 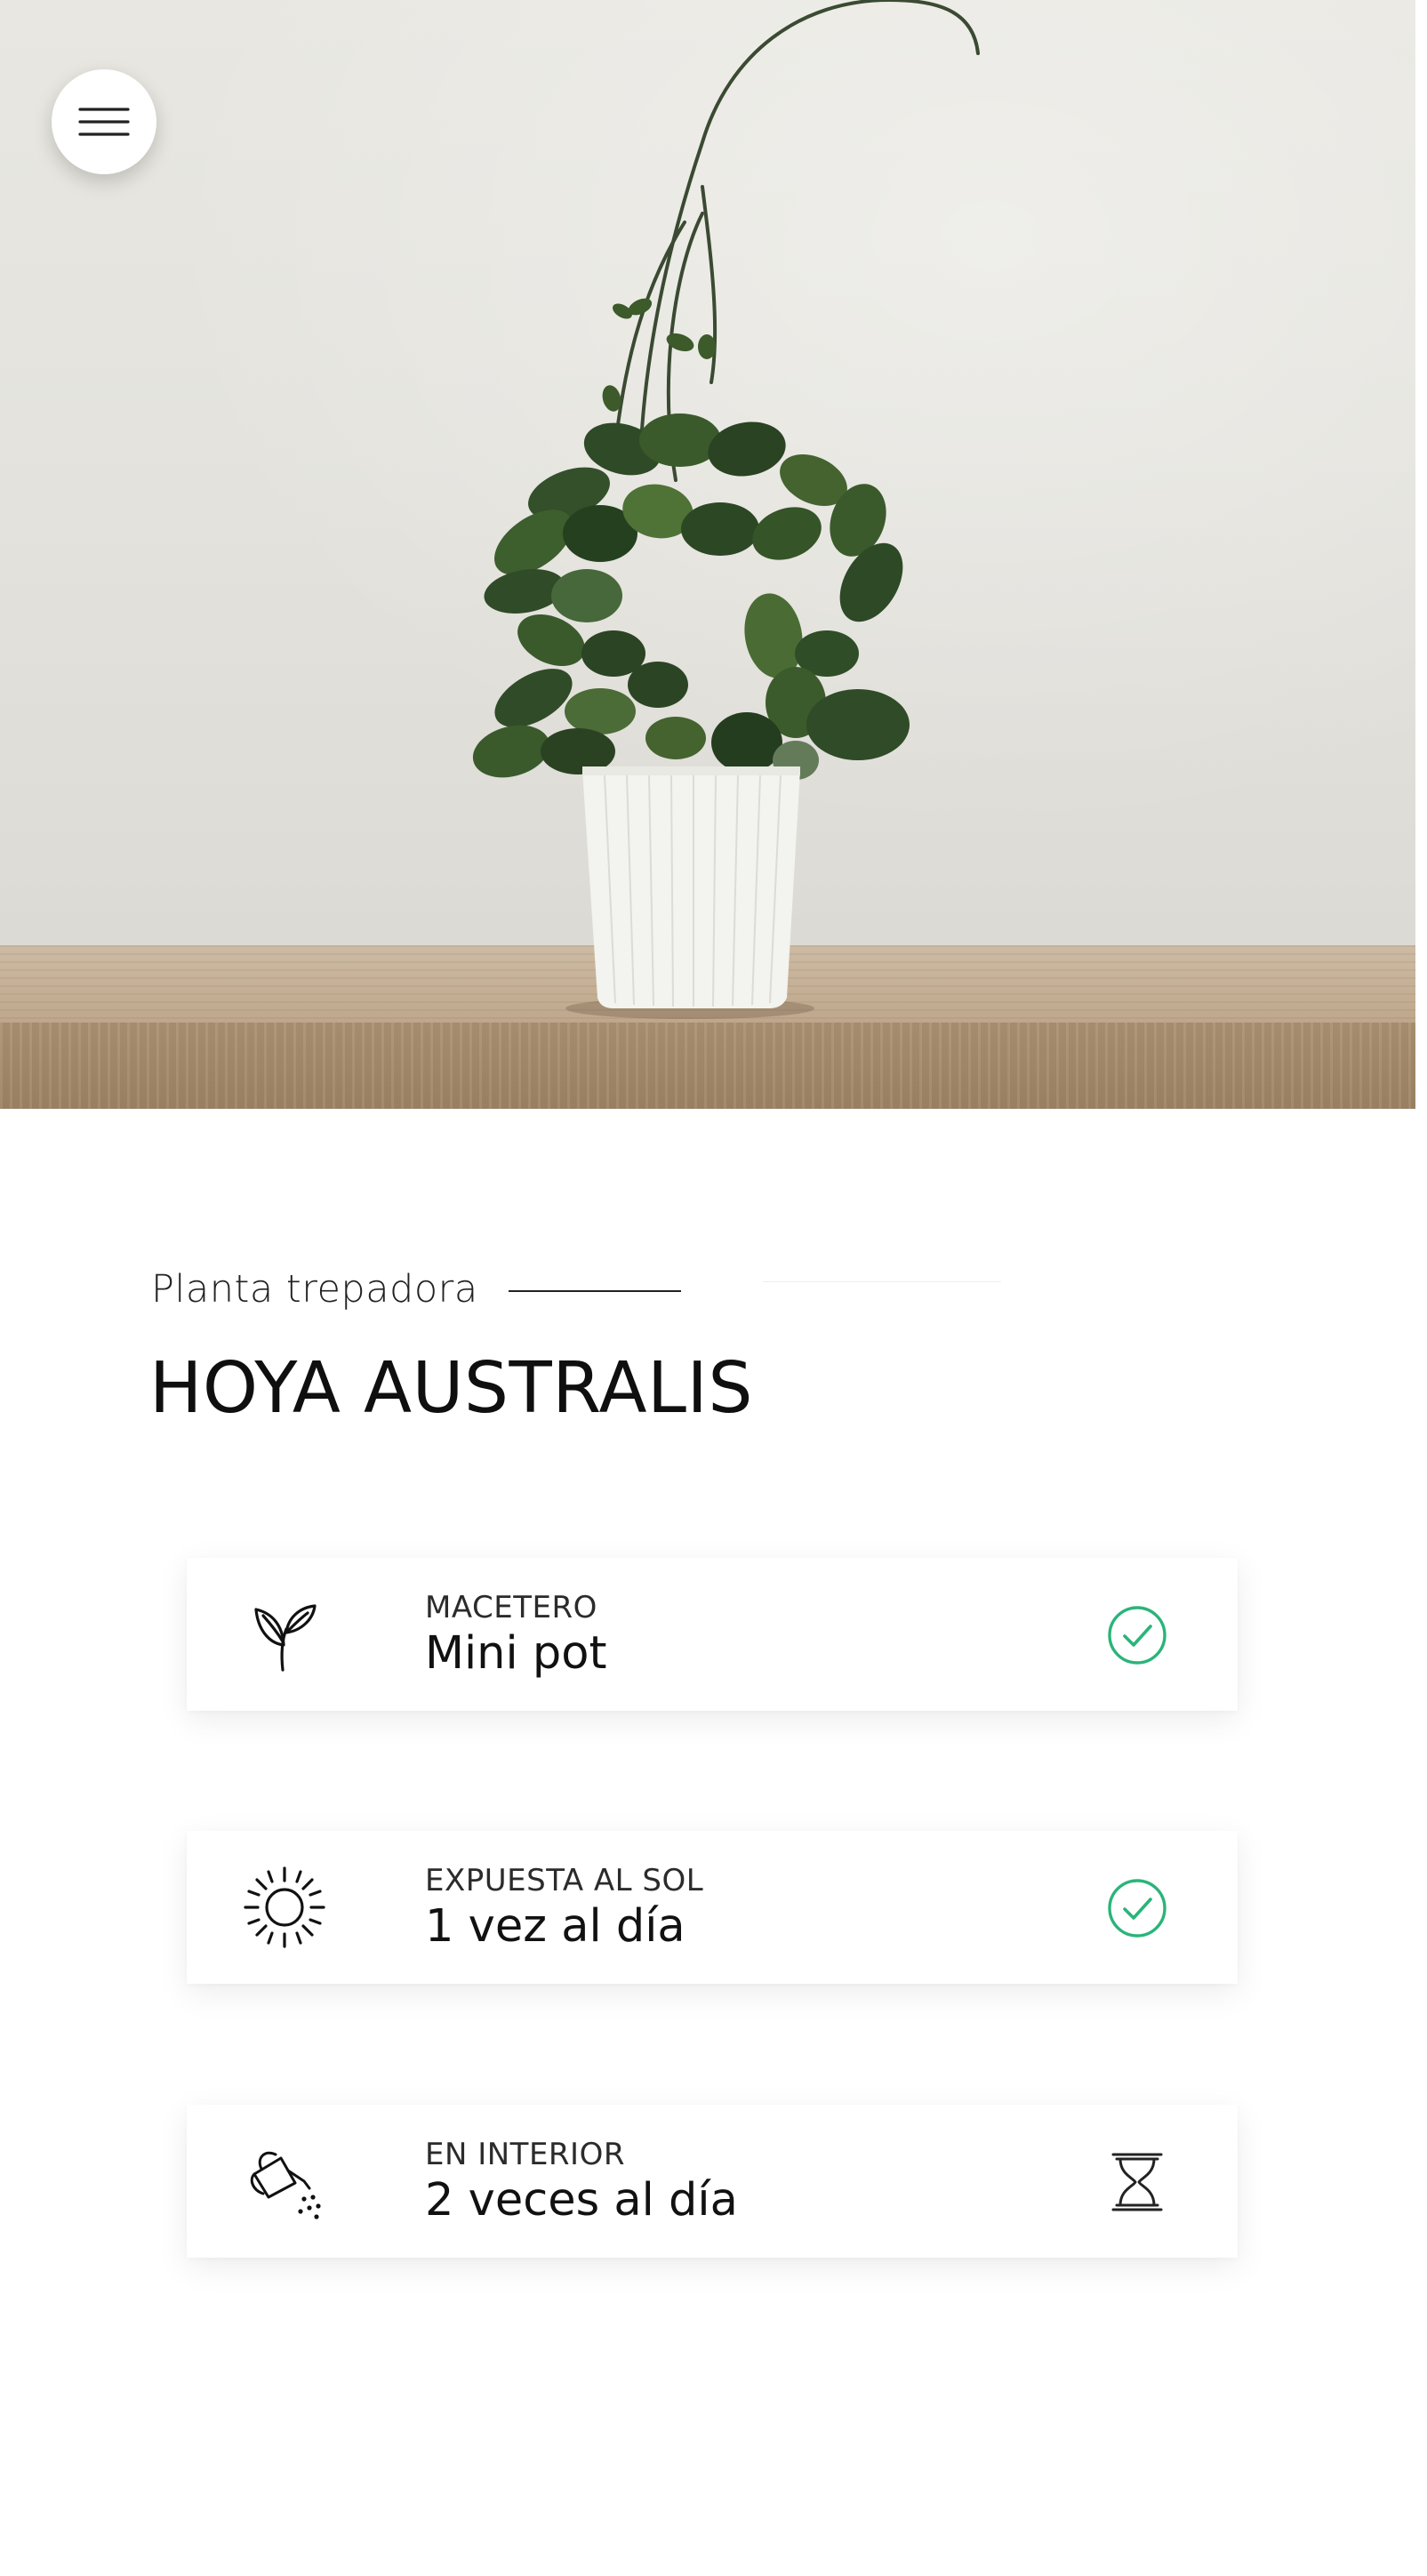 What do you see at coordinates (564, 1880) in the screenshot?
I see `care-label: EXPUESTA AL SOL` at bounding box center [564, 1880].